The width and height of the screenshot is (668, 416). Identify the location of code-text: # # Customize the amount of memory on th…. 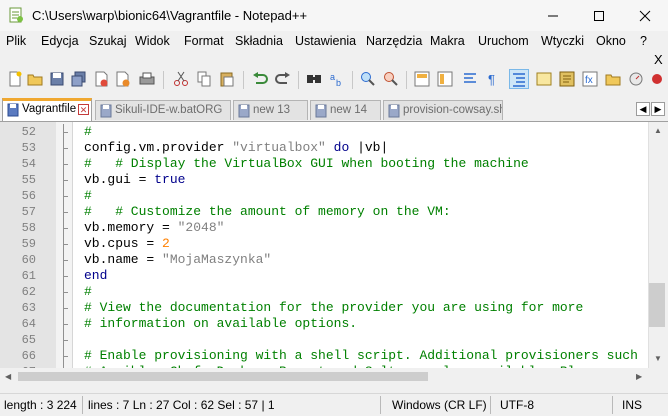
(267, 212).